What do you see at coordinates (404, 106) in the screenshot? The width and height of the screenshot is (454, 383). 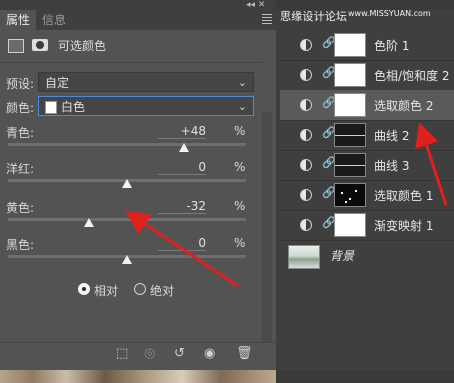 I see `layer-name: 选取颜色 2` at bounding box center [404, 106].